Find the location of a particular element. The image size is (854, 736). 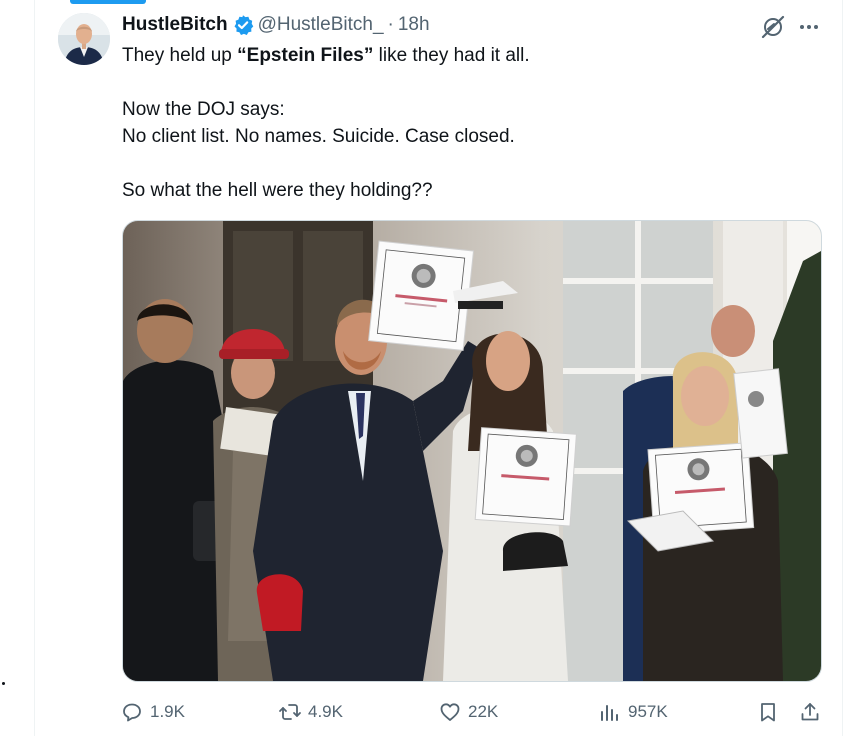

reply-button: 1.9K is located at coordinates (152, 712).